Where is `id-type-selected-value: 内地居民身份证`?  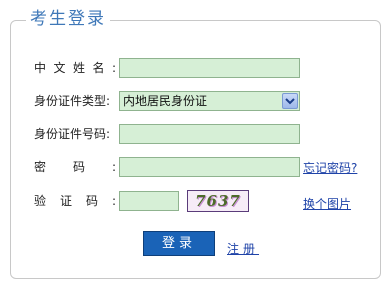 id-type-selected-value: 内地居民身份证 is located at coordinates (165, 101).